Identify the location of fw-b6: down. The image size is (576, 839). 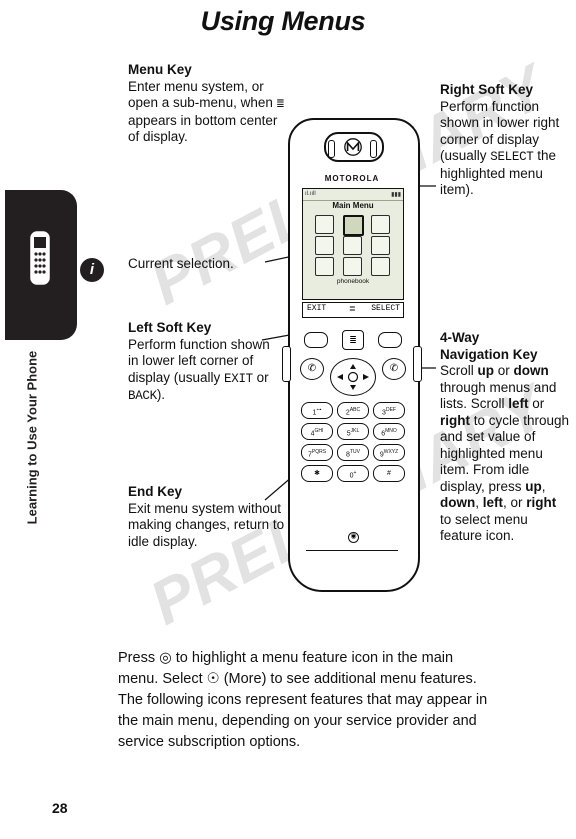
(458, 502).